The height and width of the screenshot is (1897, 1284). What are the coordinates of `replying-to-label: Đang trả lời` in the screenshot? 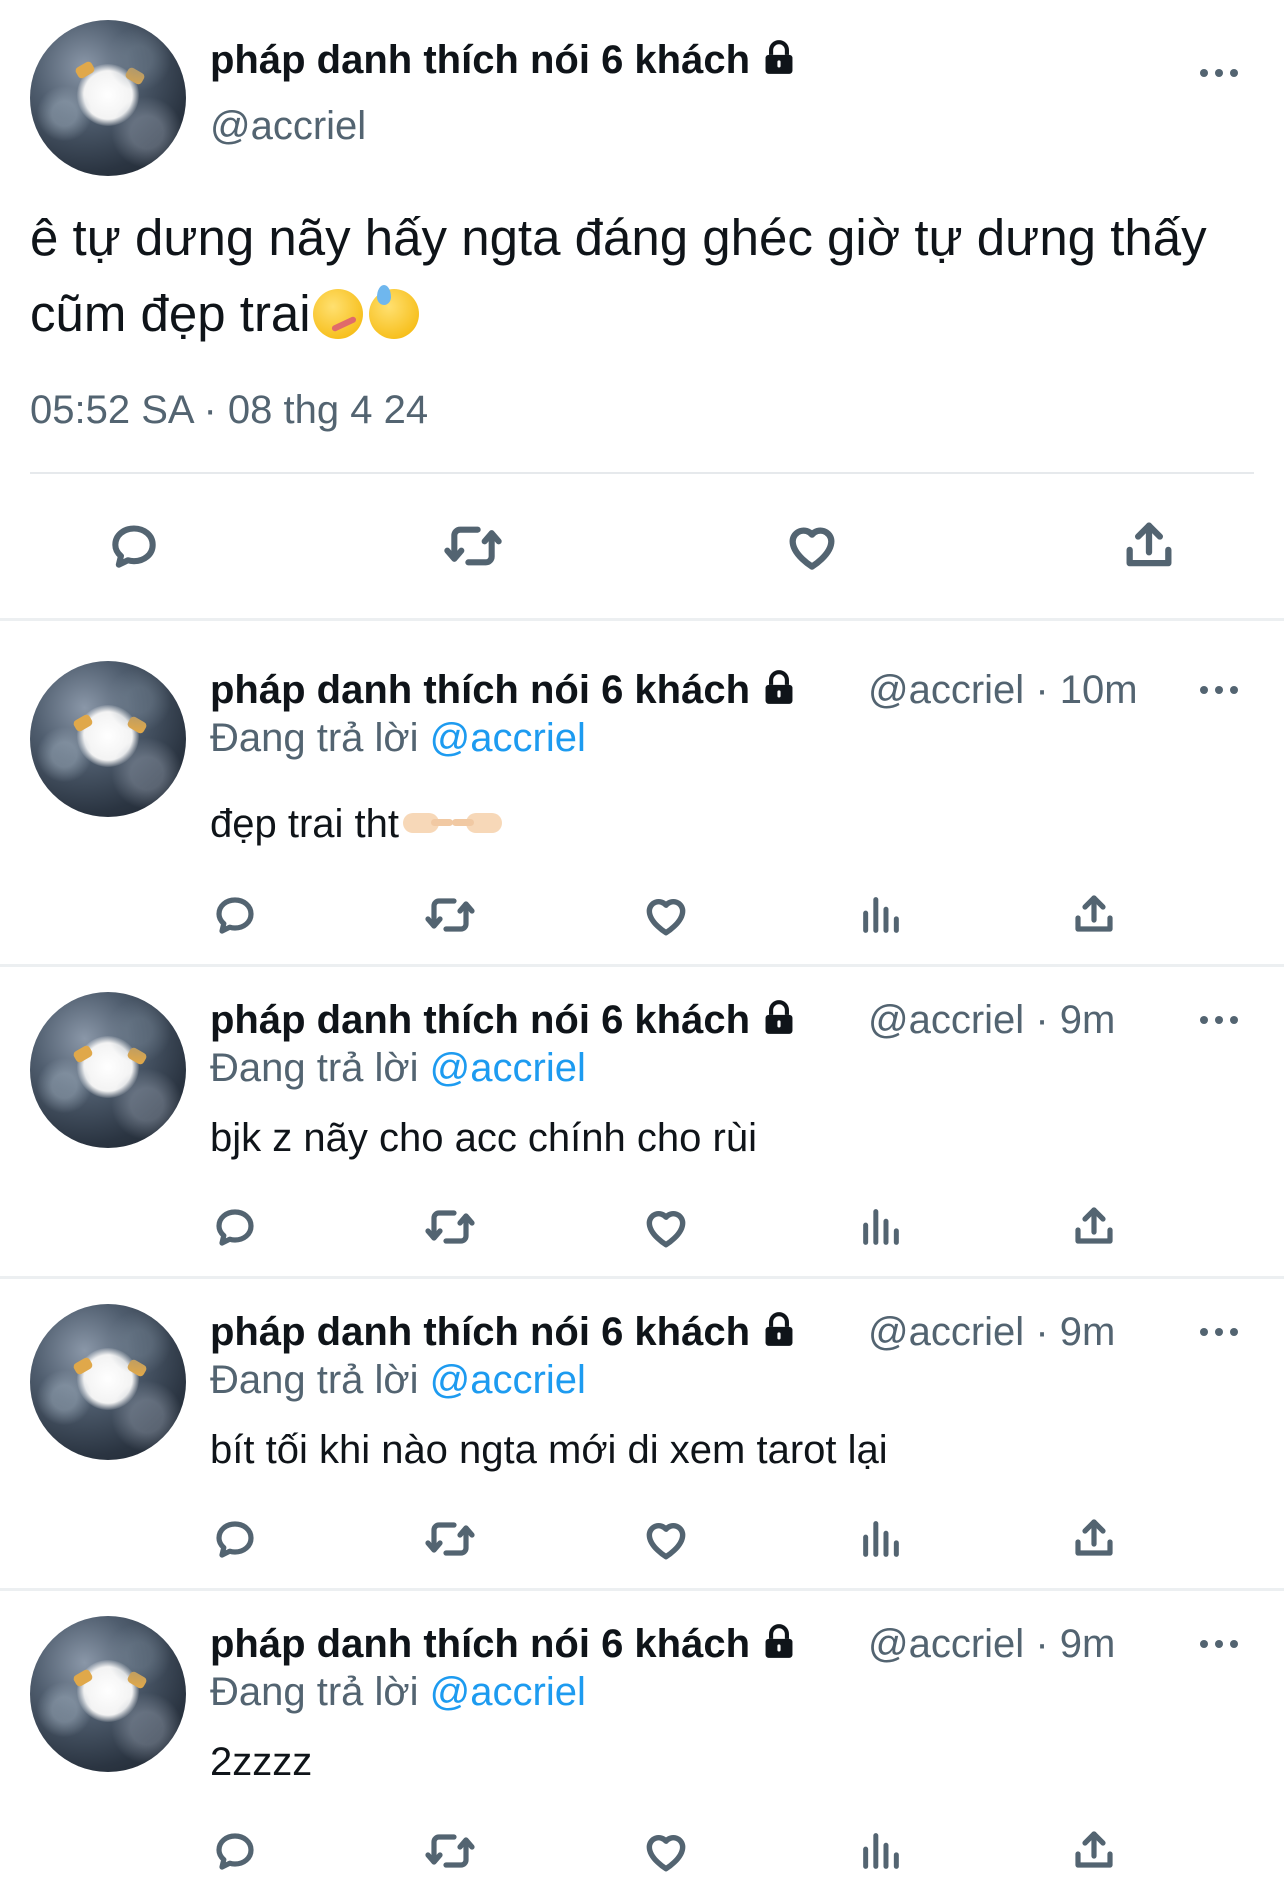 It's located at (314, 1380).